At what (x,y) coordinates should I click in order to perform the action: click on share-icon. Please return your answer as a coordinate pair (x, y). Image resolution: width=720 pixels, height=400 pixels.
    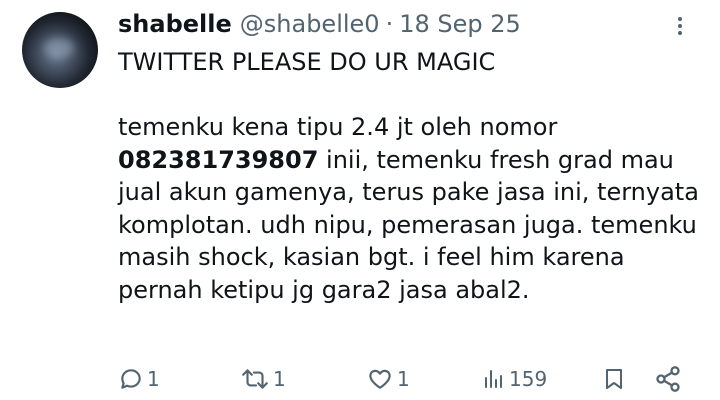
    Looking at the image, I should click on (668, 379).